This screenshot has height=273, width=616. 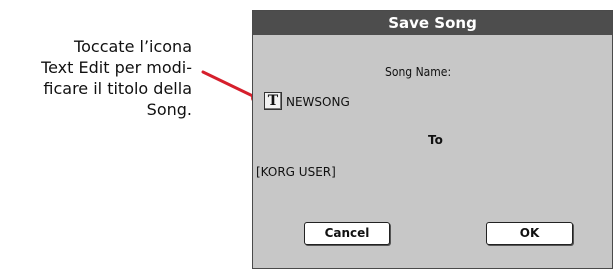 I want to click on dialog-title: Save Song, so click(x=432, y=23).